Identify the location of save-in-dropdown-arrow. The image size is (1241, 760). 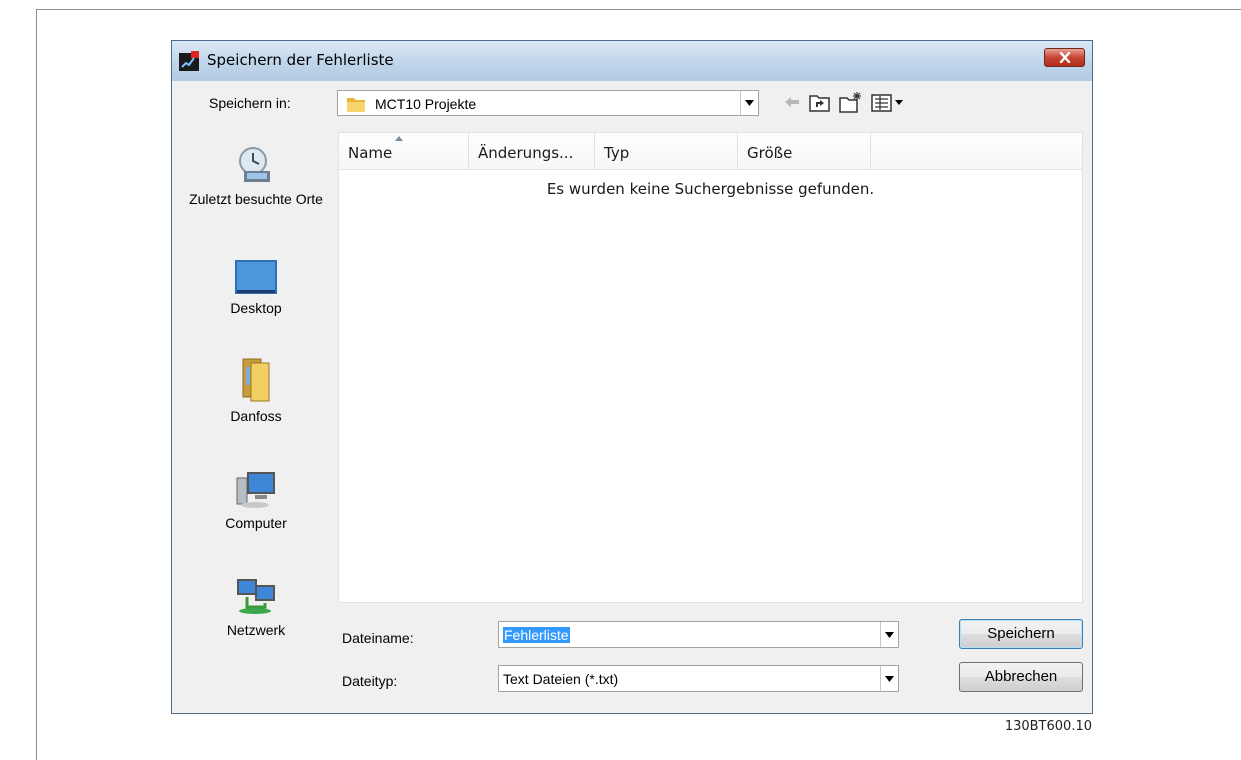
(749, 103).